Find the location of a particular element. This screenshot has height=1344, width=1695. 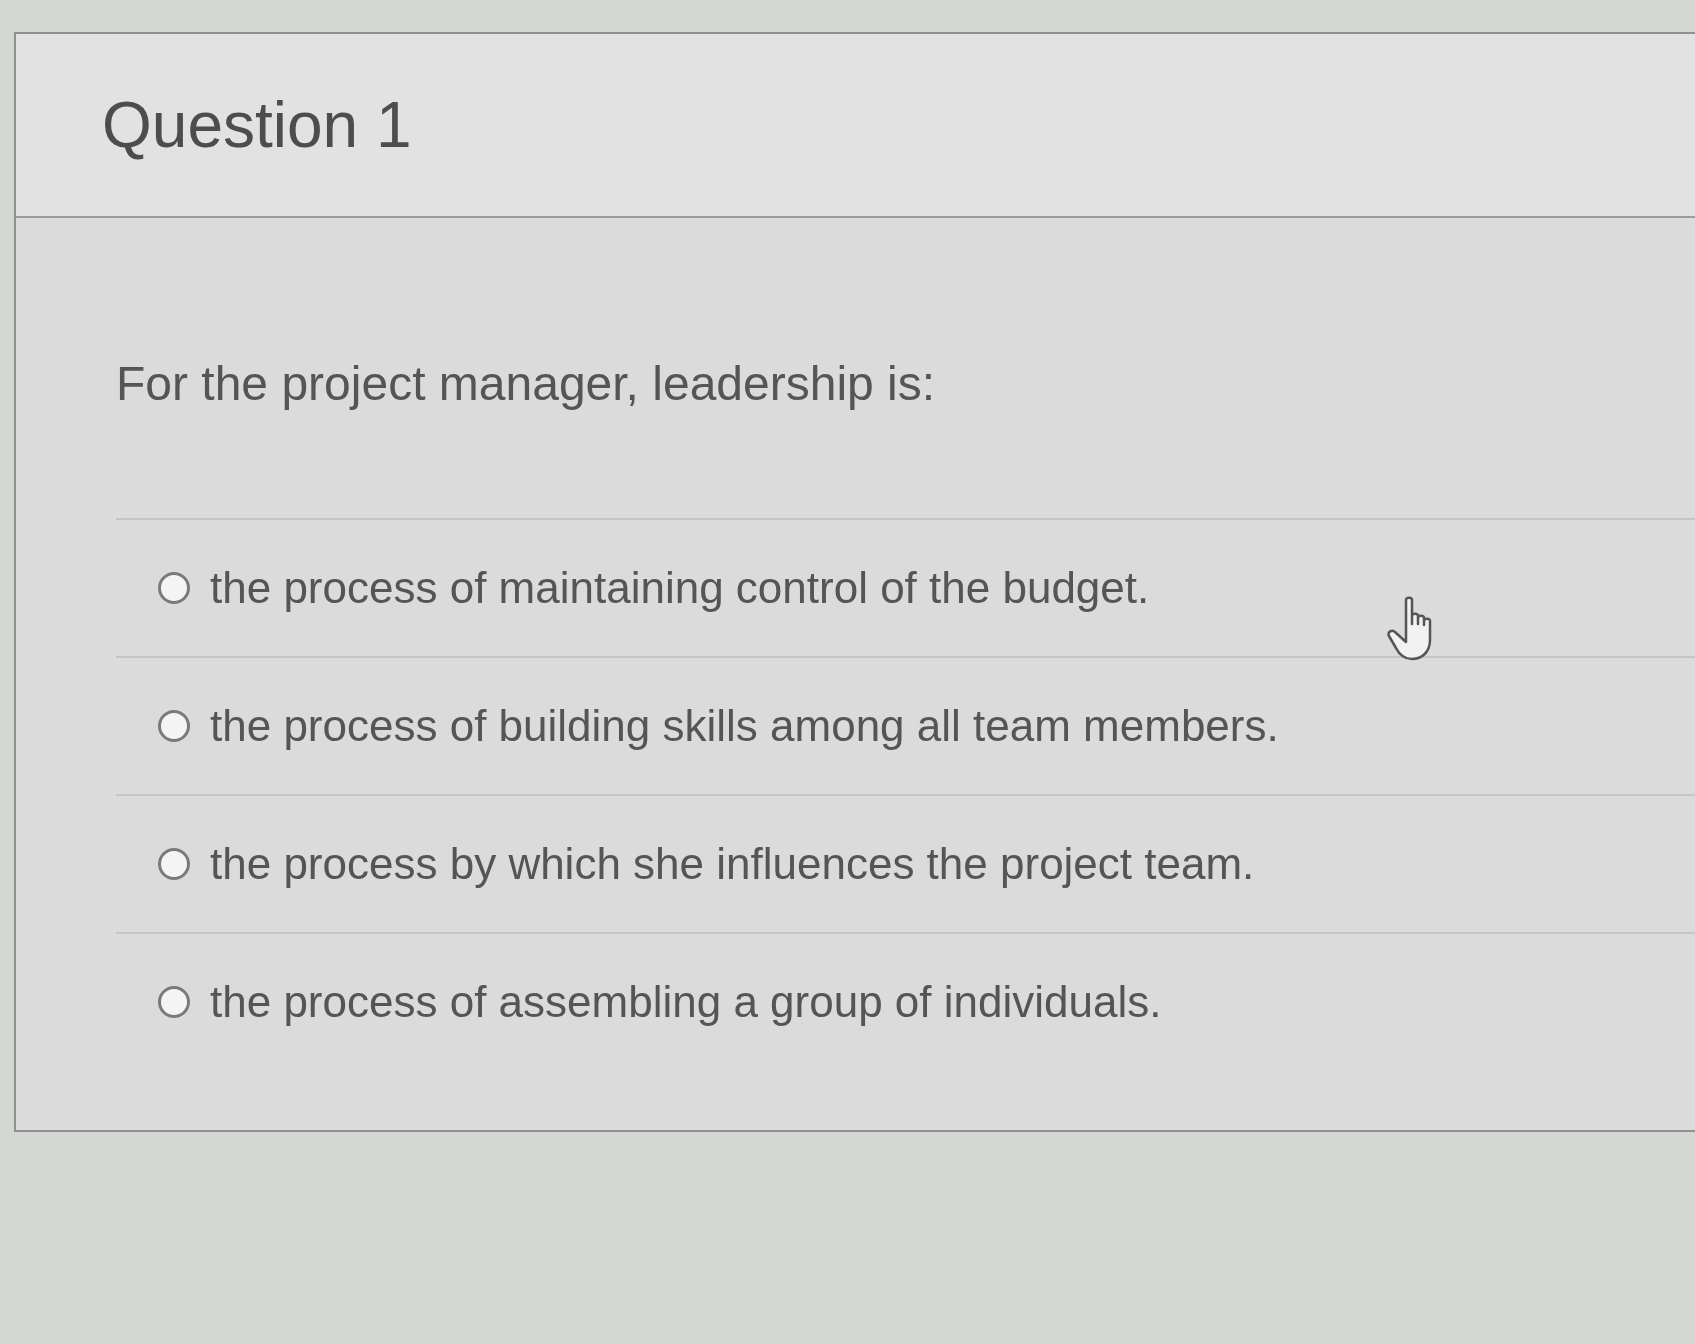

question-prompt: For the project manager, leadership is: is located at coordinates (526, 384).